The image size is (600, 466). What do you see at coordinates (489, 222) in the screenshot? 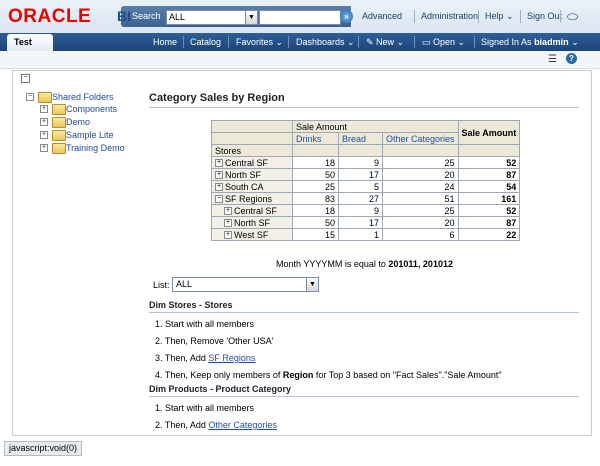
I see `total-cell: 87` at bounding box center [489, 222].